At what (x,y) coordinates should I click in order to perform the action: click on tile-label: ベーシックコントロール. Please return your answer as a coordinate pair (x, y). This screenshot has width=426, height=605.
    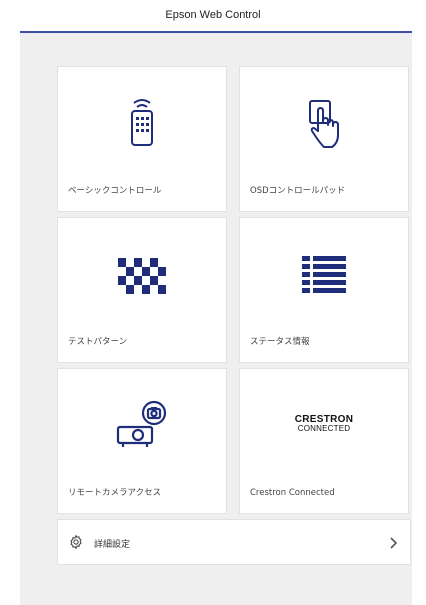
    Looking at the image, I should click on (115, 191).